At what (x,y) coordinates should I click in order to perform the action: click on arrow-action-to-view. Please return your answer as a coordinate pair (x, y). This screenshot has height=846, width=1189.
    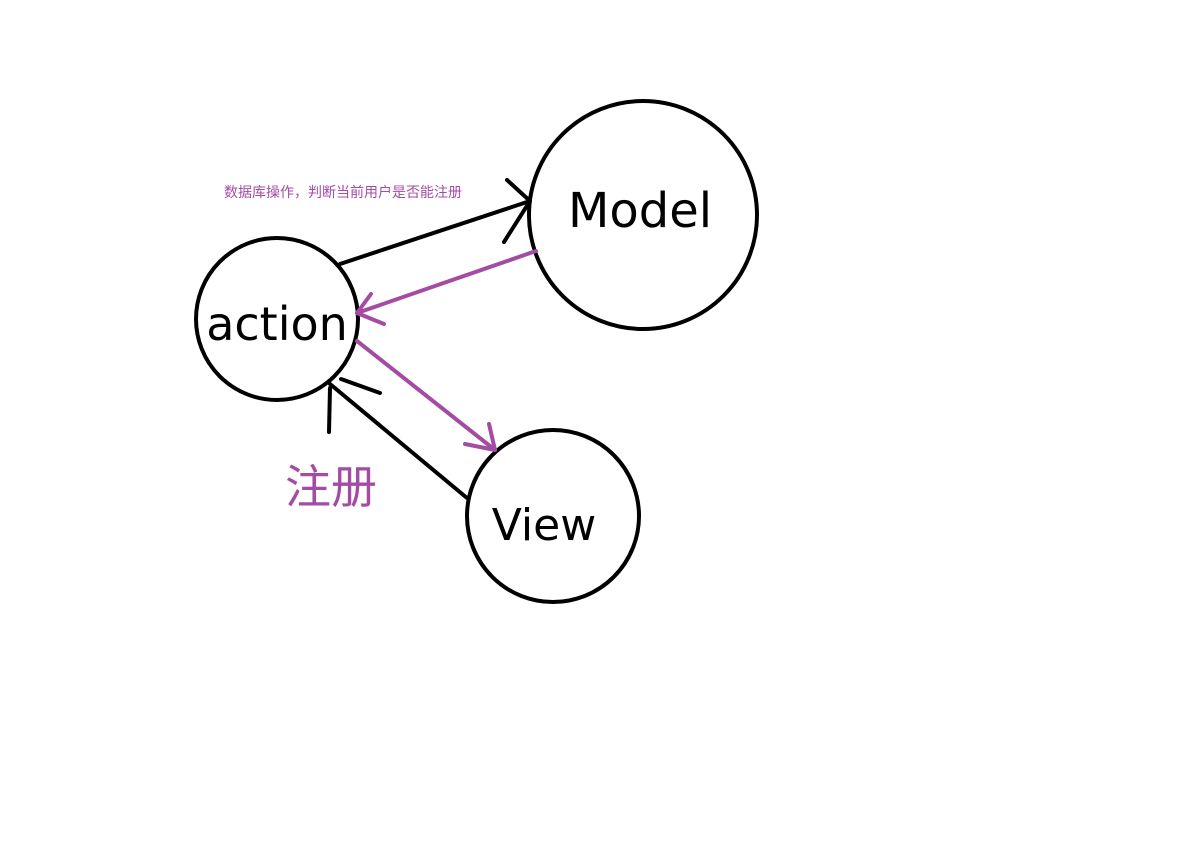
    Looking at the image, I should click on (426, 395).